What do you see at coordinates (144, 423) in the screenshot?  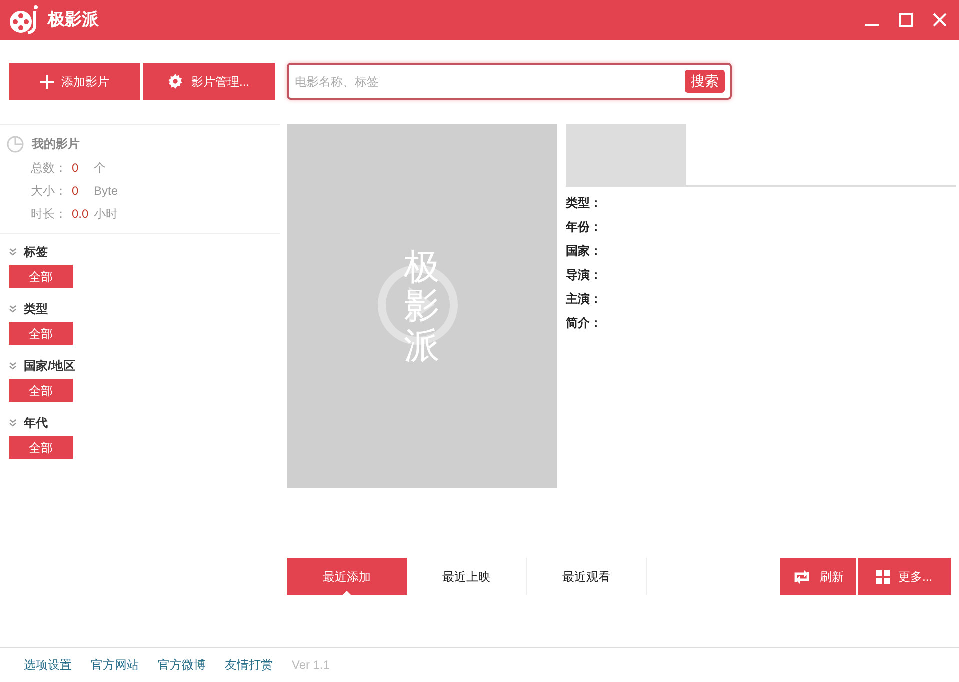 I see `filter-header: 年代` at bounding box center [144, 423].